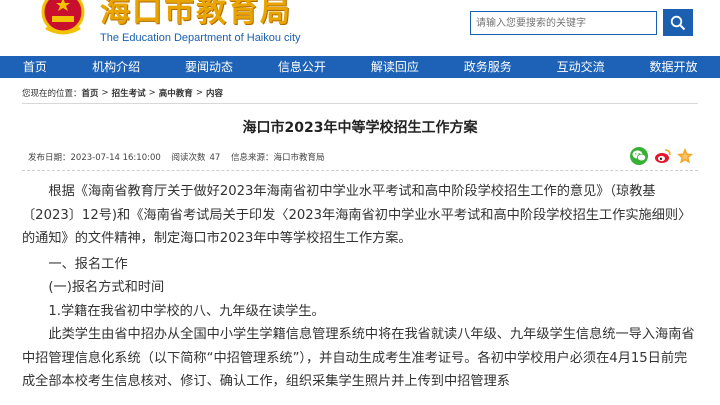  Describe the element at coordinates (215, 158) in the screenshot. I see `views-count: 47` at that location.